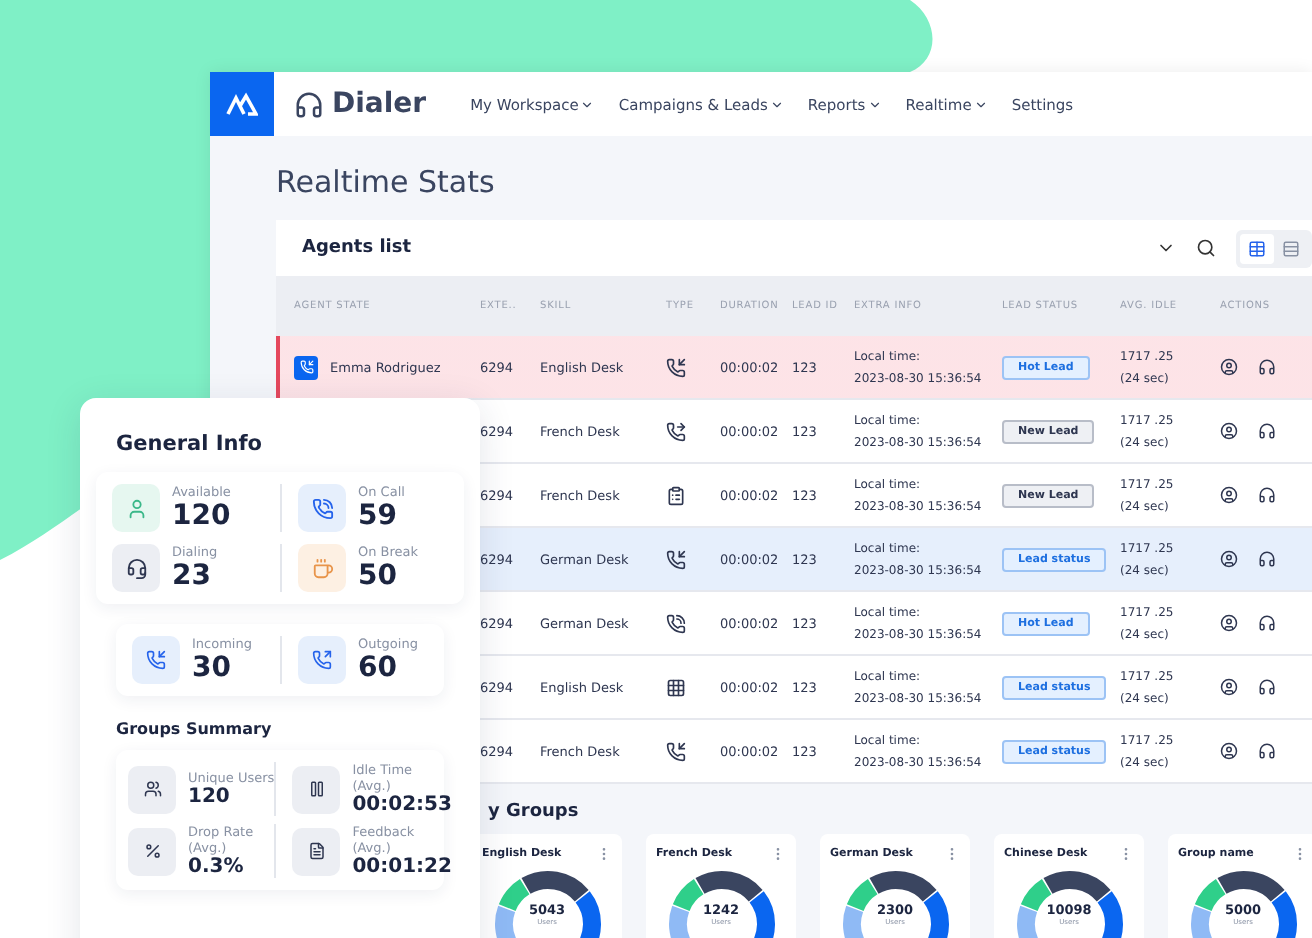 Image resolution: width=1312 pixels, height=938 pixels. What do you see at coordinates (217, 867) in the screenshot?
I see `stat-value: 0.3%` at bounding box center [217, 867].